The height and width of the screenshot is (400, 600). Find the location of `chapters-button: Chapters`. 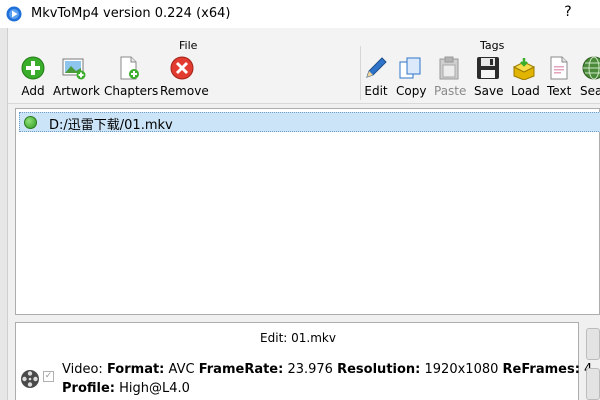

chapters-button: Chapters is located at coordinates (131, 79).